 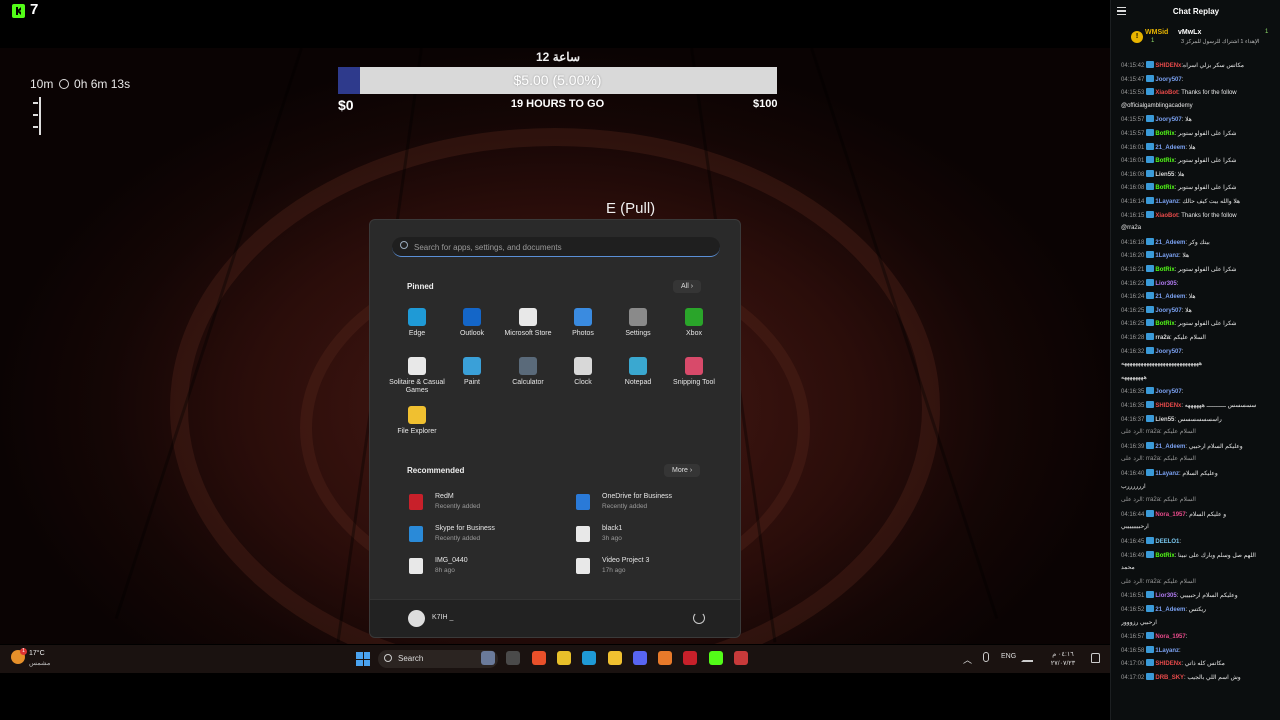 I want to click on recommended-item: Video Project 3 17h ago, so click(x=651, y=568).